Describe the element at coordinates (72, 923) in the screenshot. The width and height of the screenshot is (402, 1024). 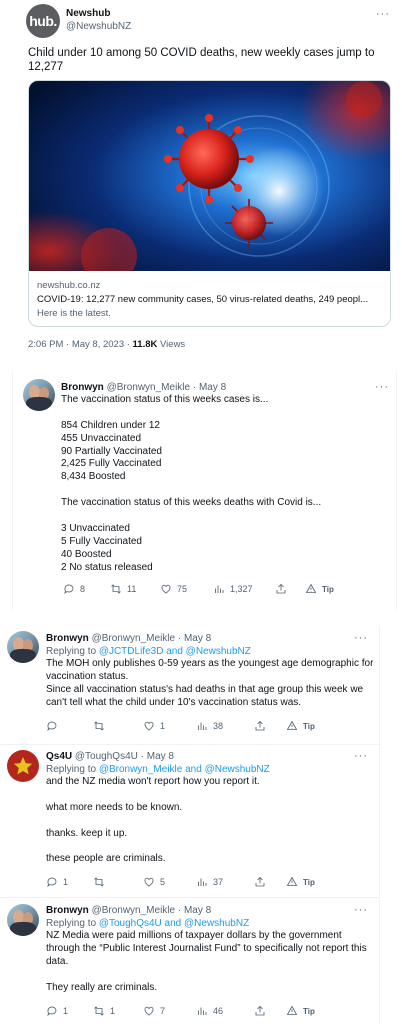
I see `replying-prefix: Replying to` at that location.